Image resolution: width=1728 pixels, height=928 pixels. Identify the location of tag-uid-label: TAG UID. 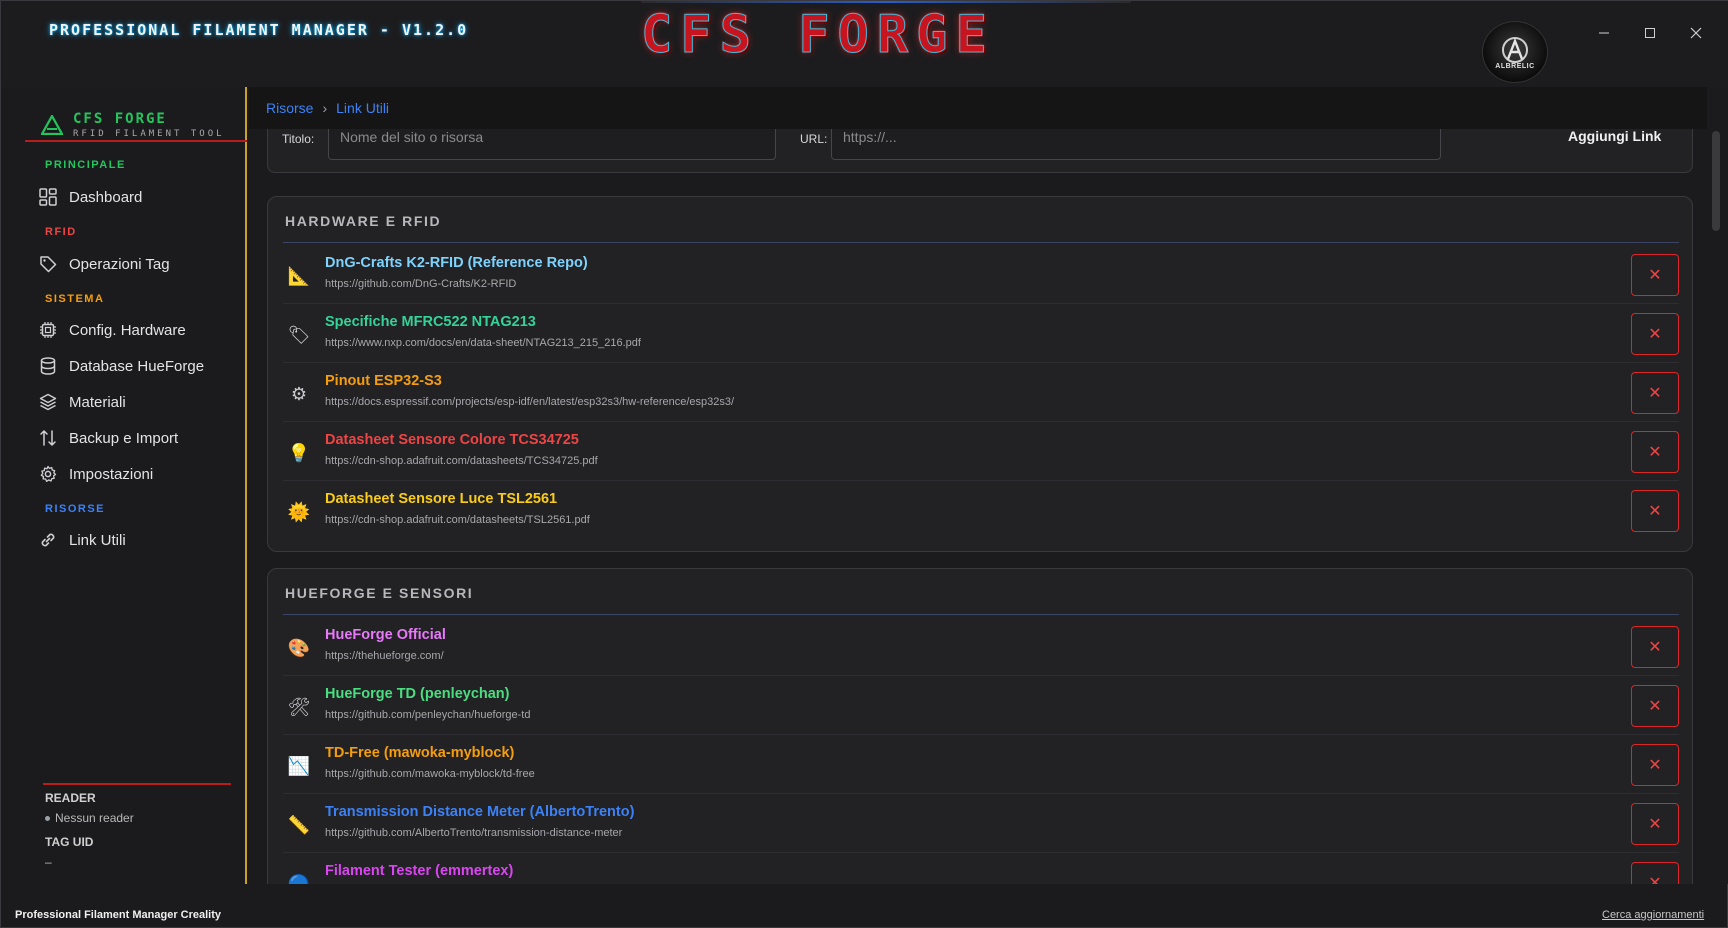
(69, 842).